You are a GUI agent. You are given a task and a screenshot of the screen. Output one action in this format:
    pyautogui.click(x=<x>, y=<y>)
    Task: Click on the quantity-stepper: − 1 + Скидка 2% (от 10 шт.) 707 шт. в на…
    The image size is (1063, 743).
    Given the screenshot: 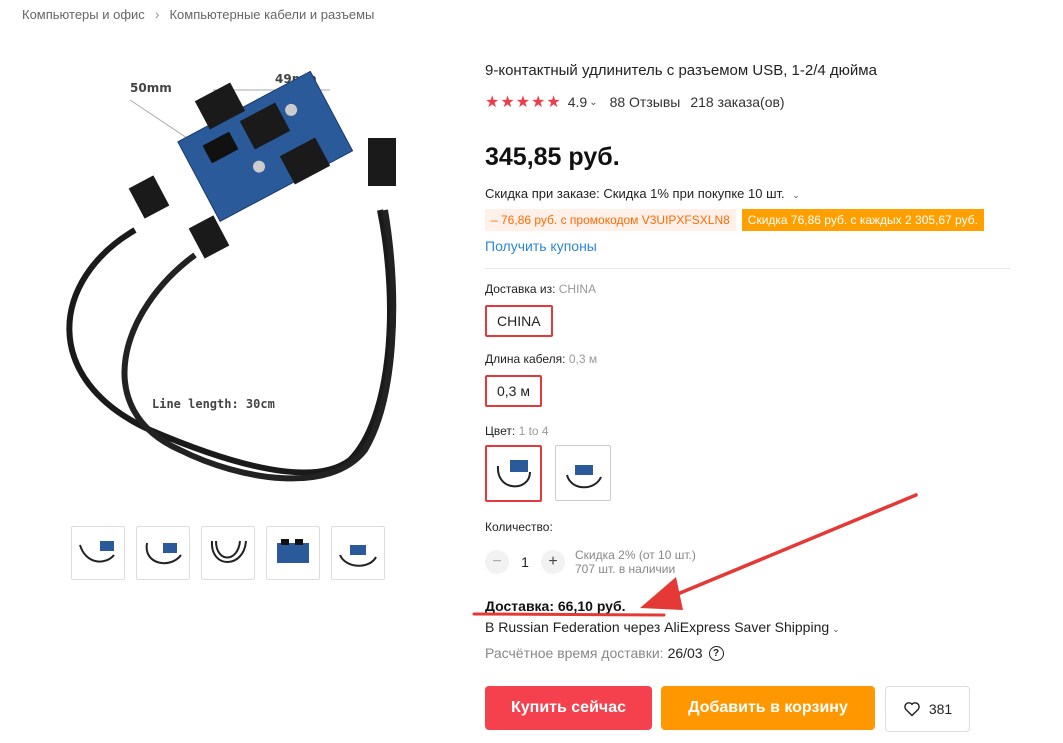 What is the action you would take?
    pyautogui.click(x=590, y=562)
    